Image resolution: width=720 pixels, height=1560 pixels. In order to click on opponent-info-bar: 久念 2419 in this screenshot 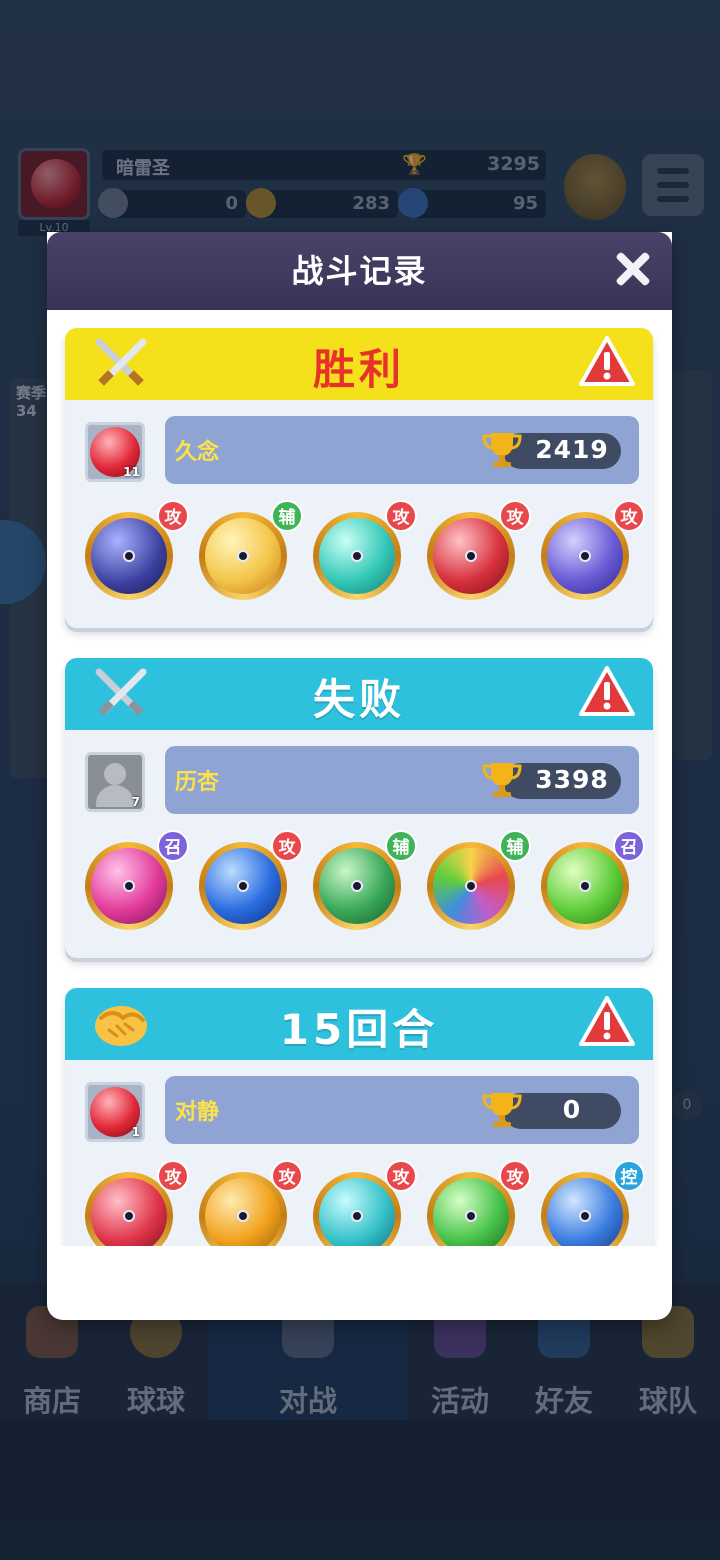, I will do `click(402, 450)`.